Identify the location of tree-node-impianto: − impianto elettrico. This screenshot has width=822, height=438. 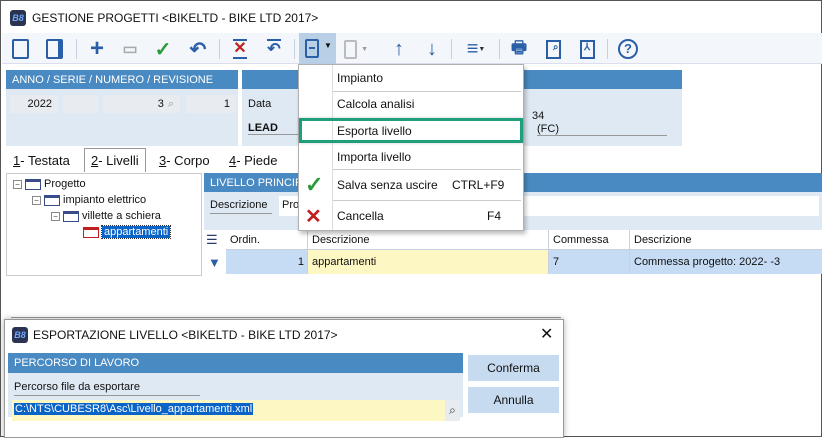
(89, 200).